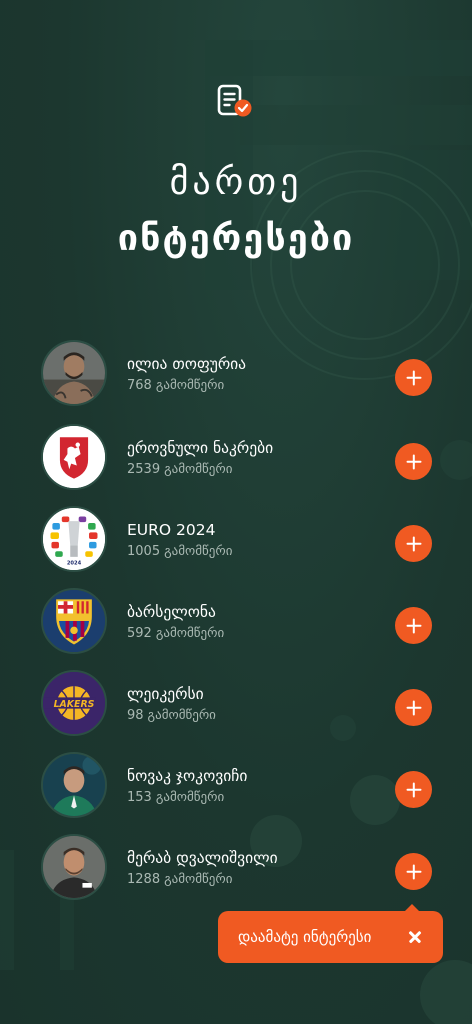 The height and width of the screenshot is (1024, 472). I want to click on page-title-line2: ინტერესები, so click(236, 238).